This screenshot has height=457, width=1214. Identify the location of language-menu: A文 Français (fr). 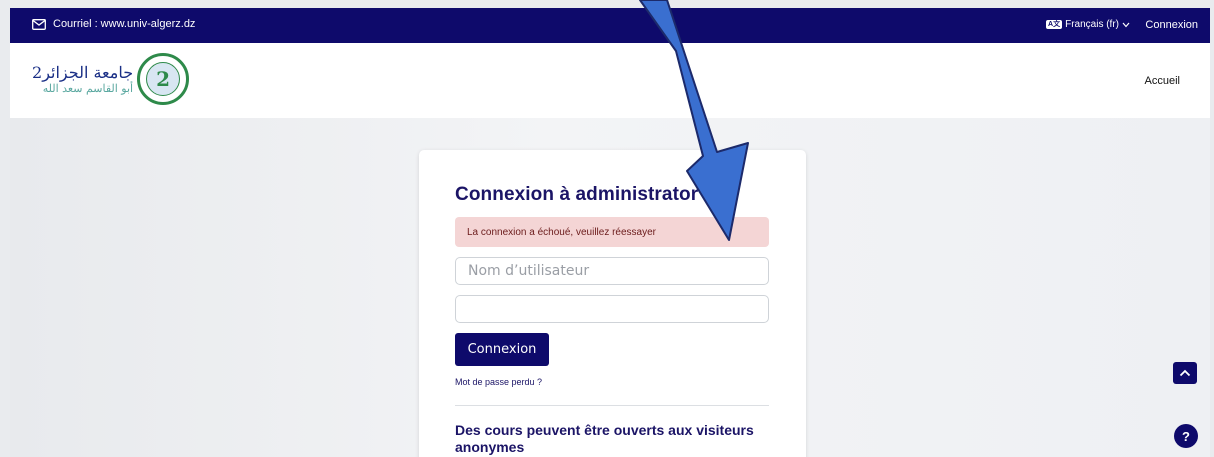
(1088, 24).